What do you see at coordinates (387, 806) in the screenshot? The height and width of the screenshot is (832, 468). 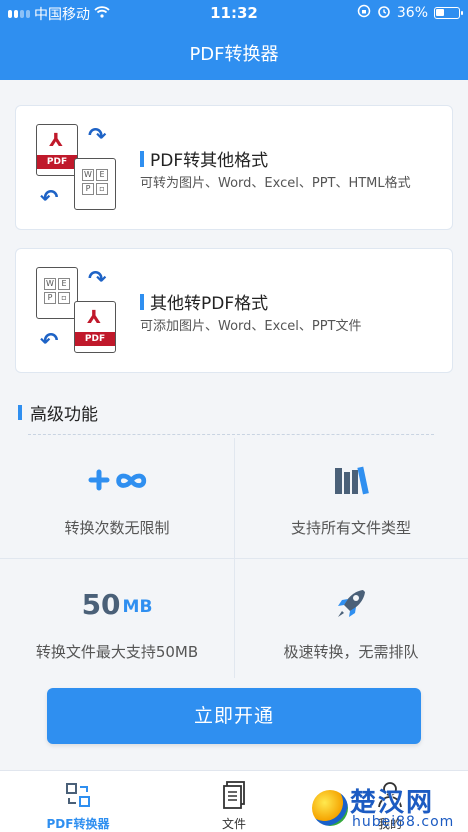 I see `site-watermark: 楚汉网 hubei88.com` at bounding box center [387, 806].